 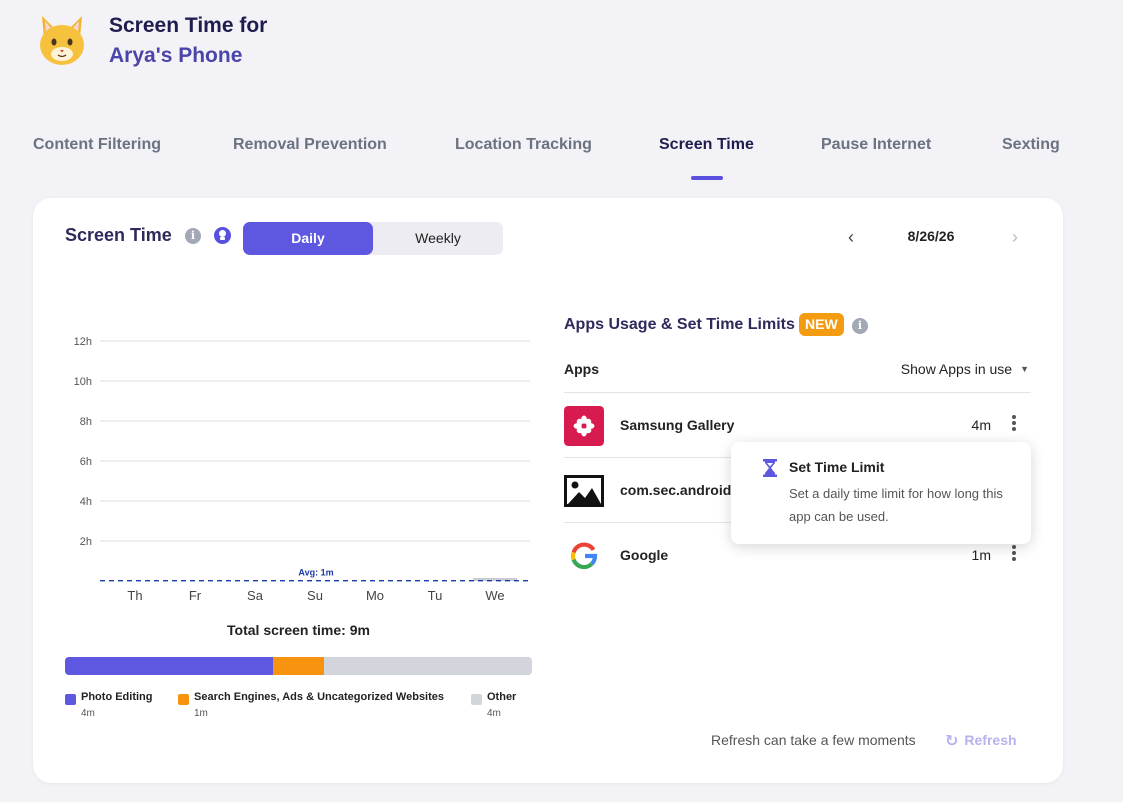 I want to click on y-tick-label: 2h, so click(x=86, y=542).